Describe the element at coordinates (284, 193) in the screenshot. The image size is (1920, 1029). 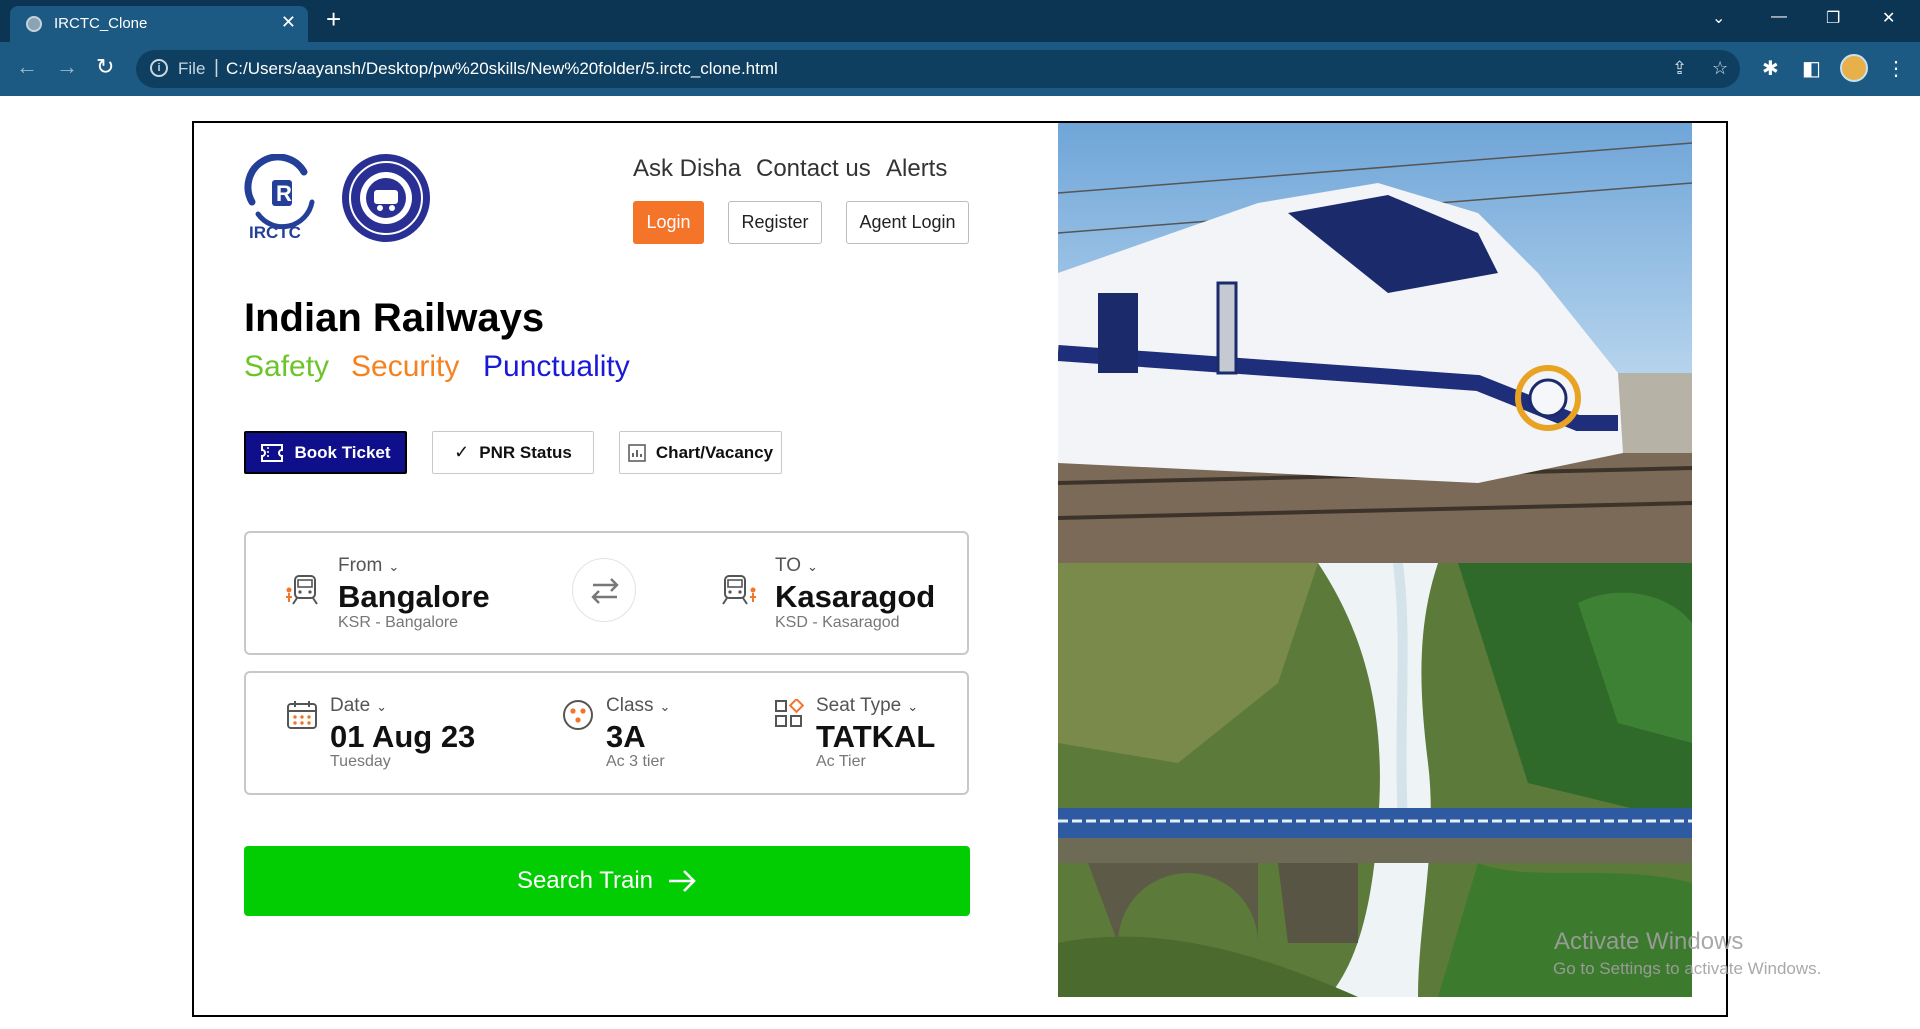
I see `svg-text: R` at that location.